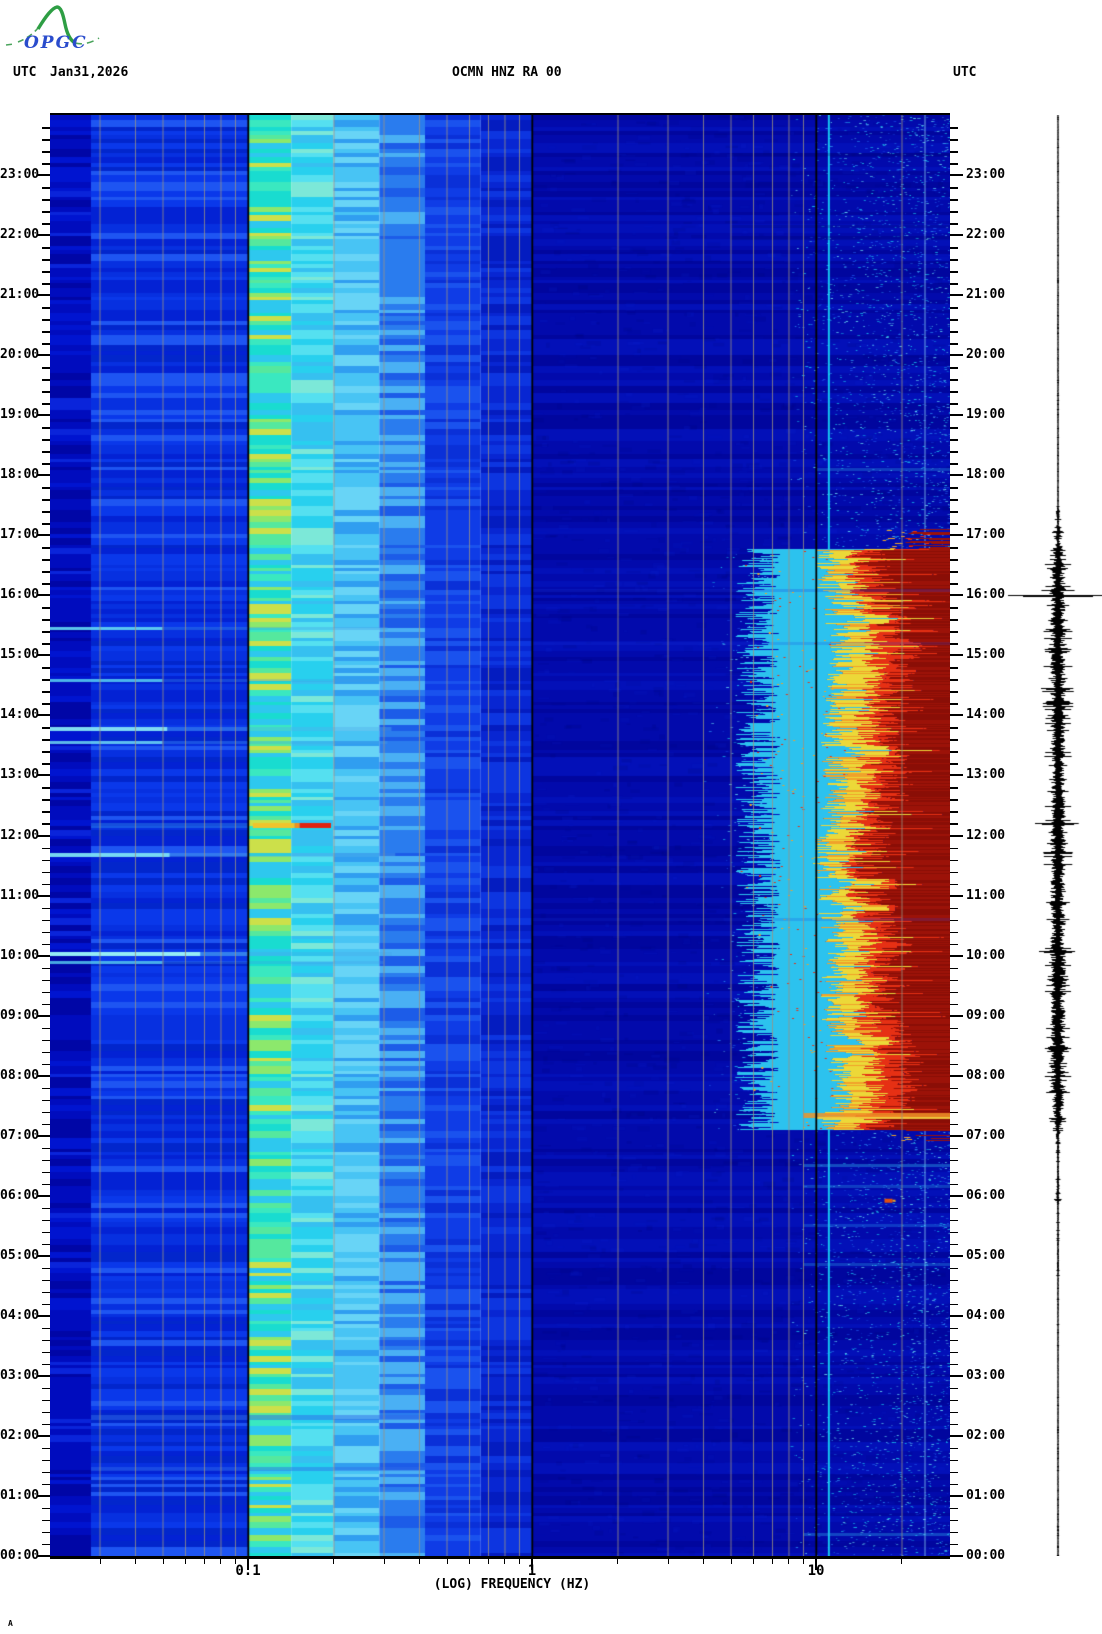 Image resolution: width=1102 pixels, height=1634 pixels. I want to click on hour-label-right: 20:00, so click(986, 355).